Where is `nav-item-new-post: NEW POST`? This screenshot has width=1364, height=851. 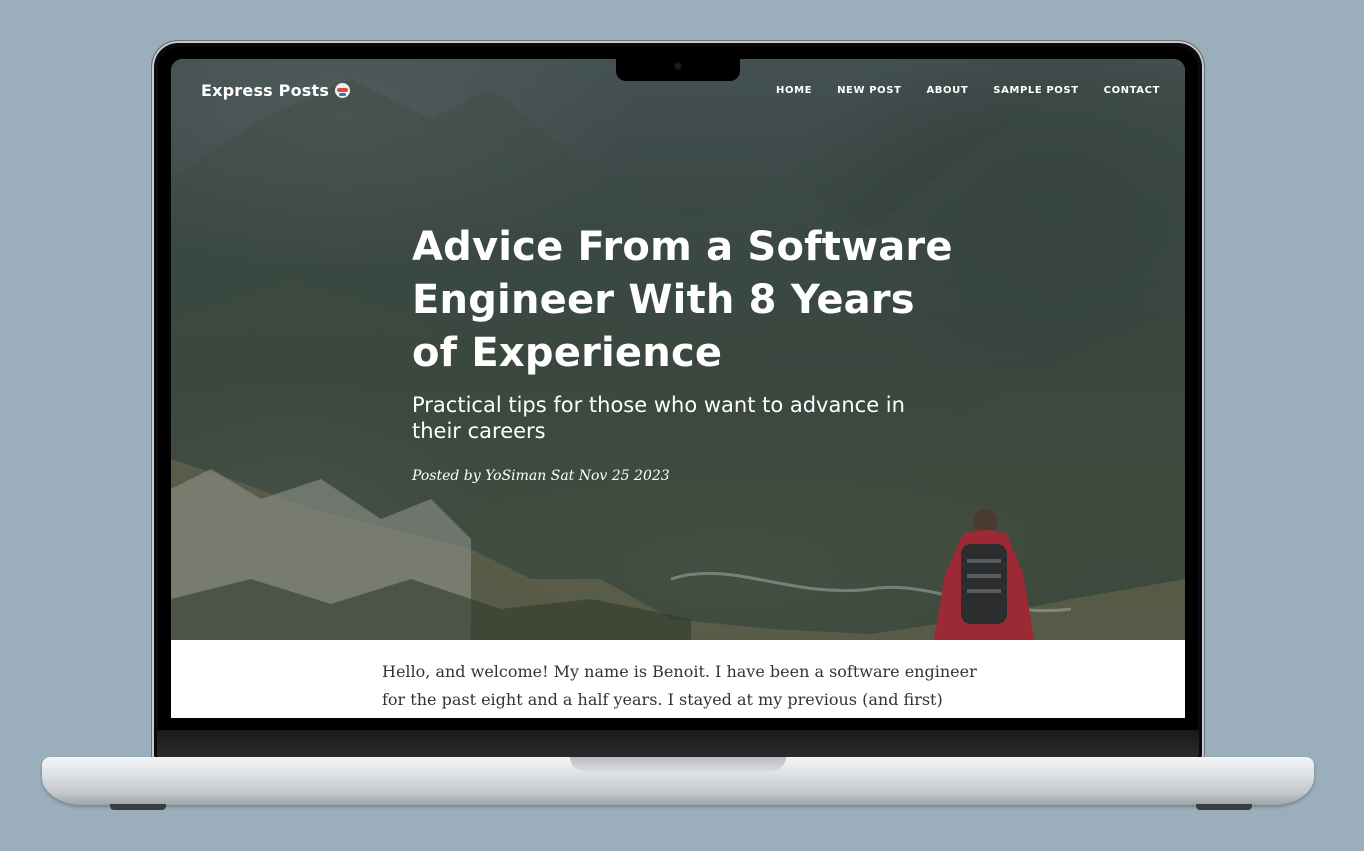
nav-item-new-post: NEW POST is located at coordinates (869, 90).